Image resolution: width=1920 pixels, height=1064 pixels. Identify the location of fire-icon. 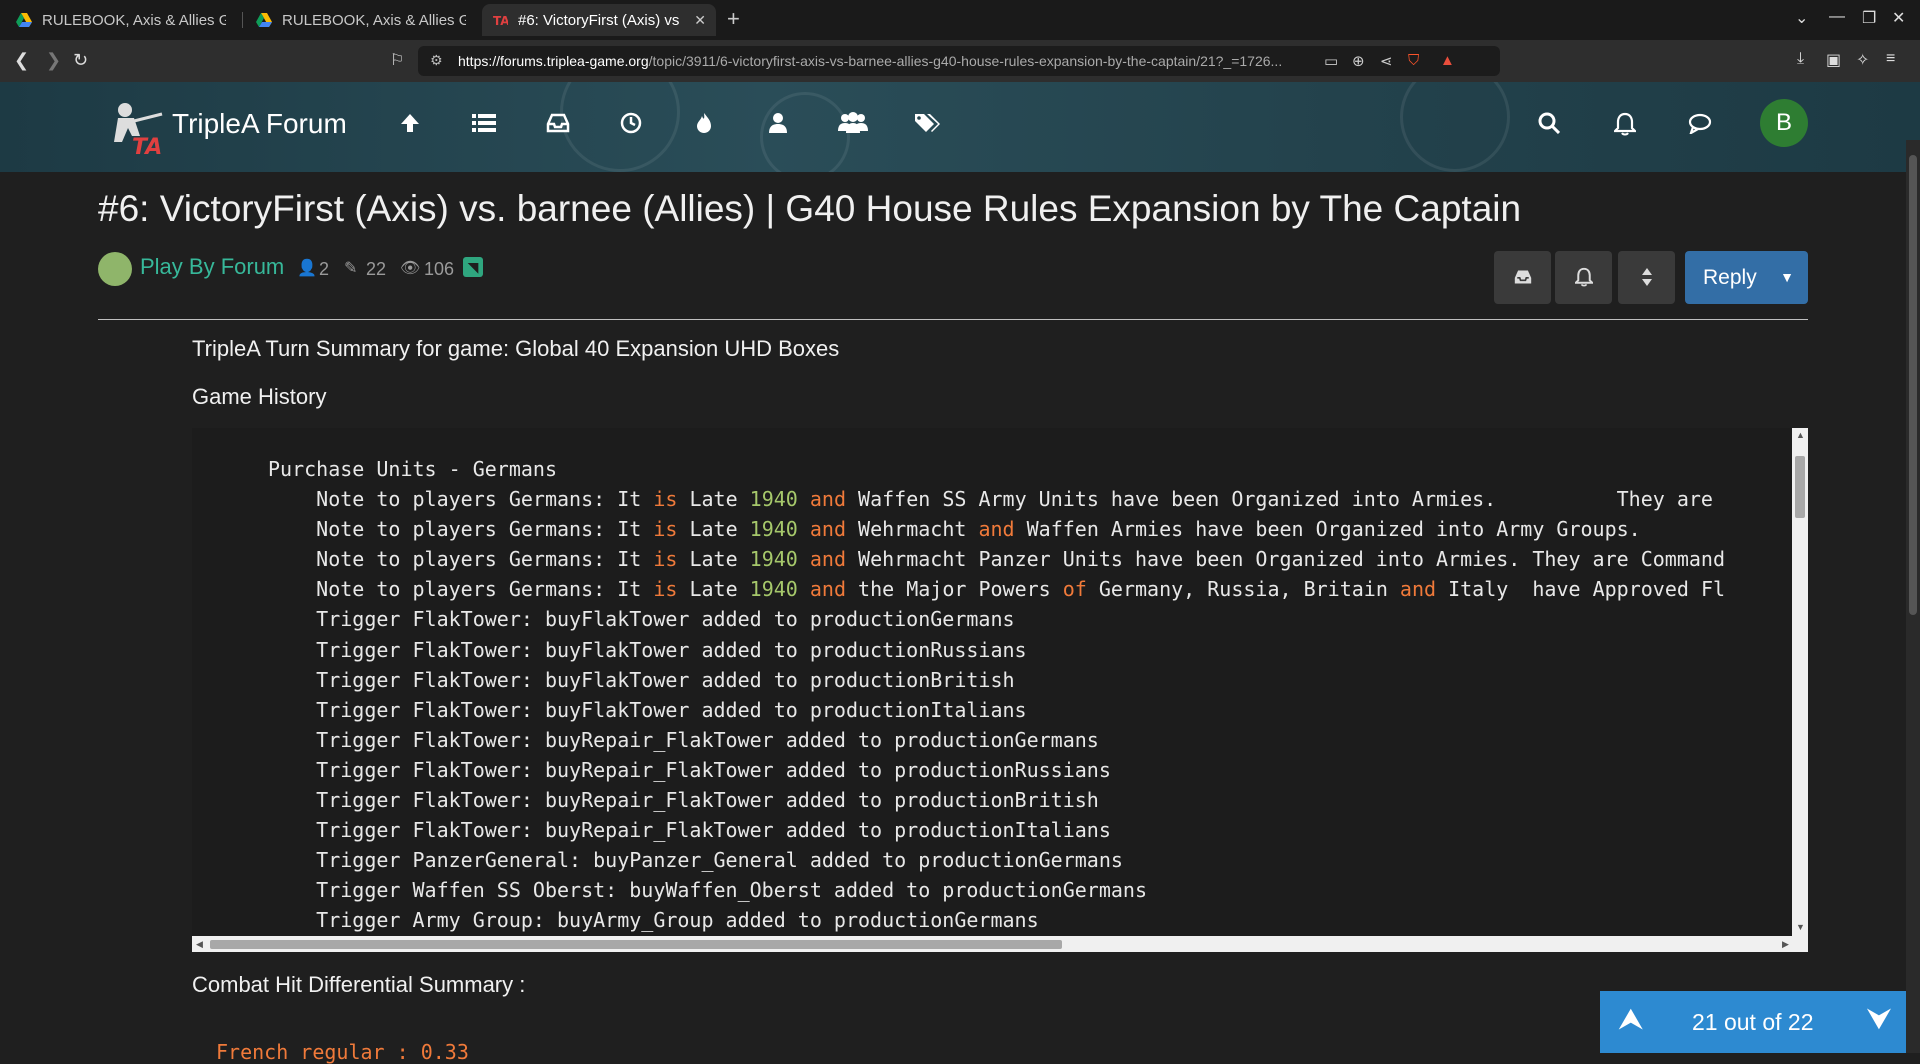
(704, 123).